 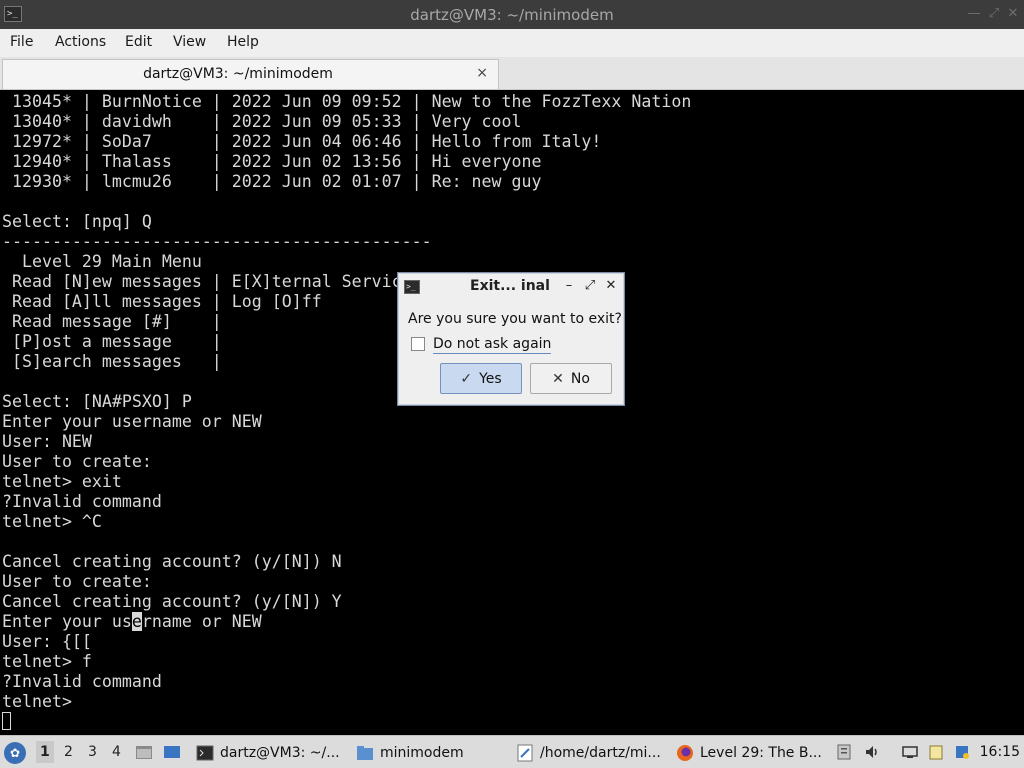 I want to click on terminal-line: telnet>, so click(x=42, y=701).